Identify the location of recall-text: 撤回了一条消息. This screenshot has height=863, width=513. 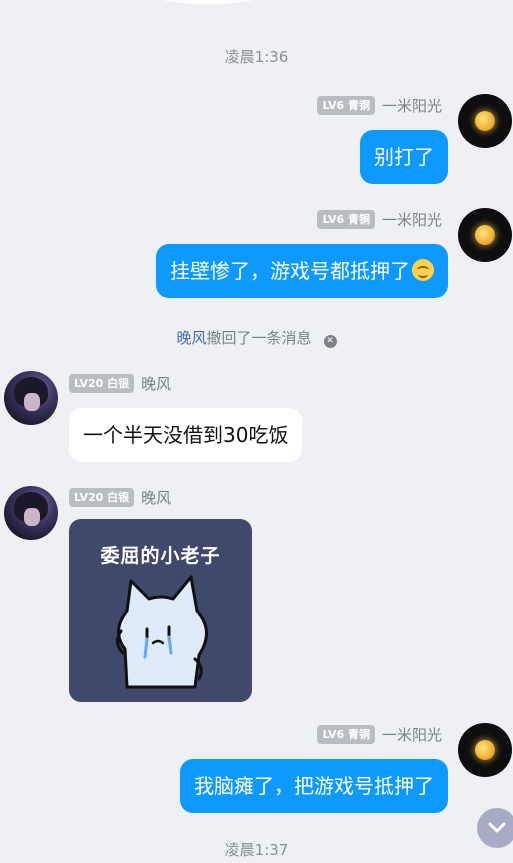
(259, 338).